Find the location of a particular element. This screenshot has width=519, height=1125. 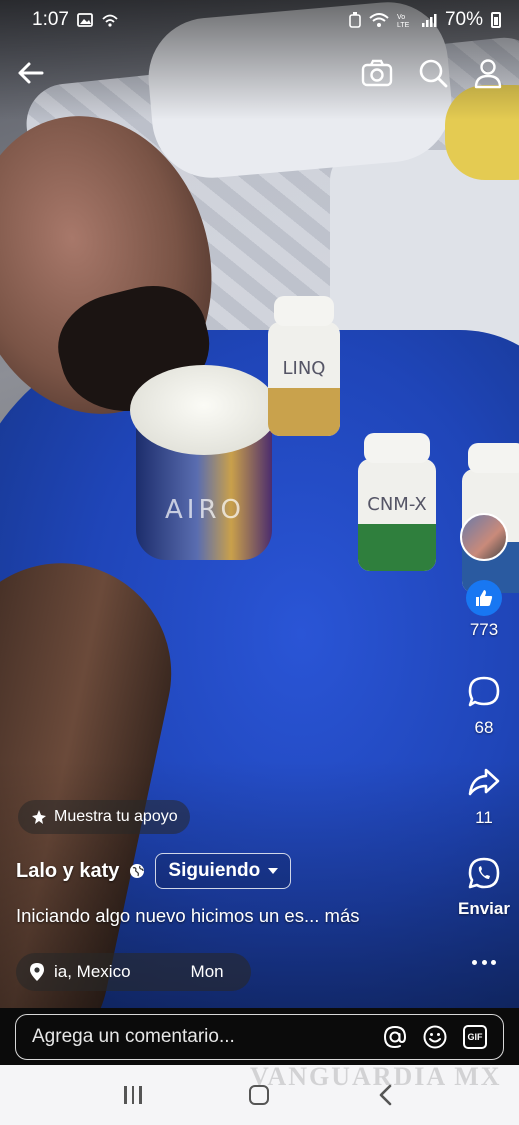

gif-icon: GIF is located at coordinates (475, 1037).